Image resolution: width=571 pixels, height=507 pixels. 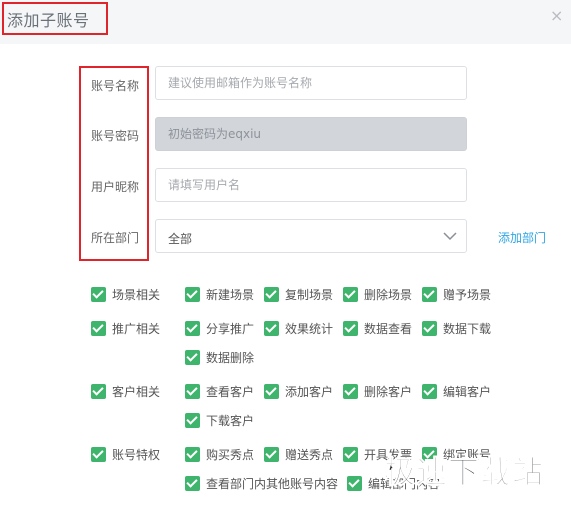 I want to click on account-name-input, so click(x=311, y=83).